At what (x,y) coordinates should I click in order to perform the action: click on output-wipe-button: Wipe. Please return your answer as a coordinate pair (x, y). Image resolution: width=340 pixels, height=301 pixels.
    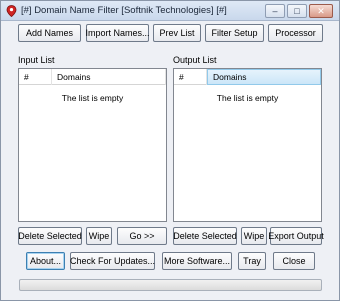
    Looking at the image, I should click on (254, 236).